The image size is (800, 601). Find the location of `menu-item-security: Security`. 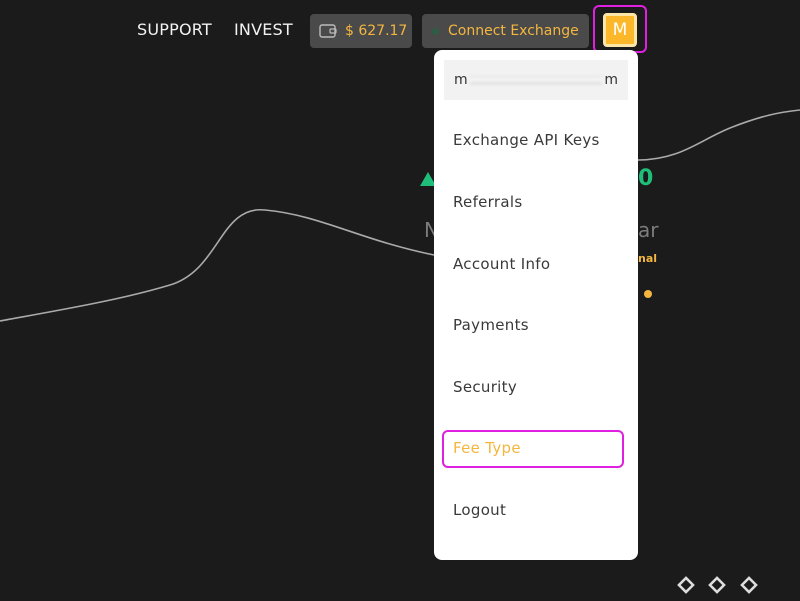

menu-item-security: Security is located at coordinates (485, 387).